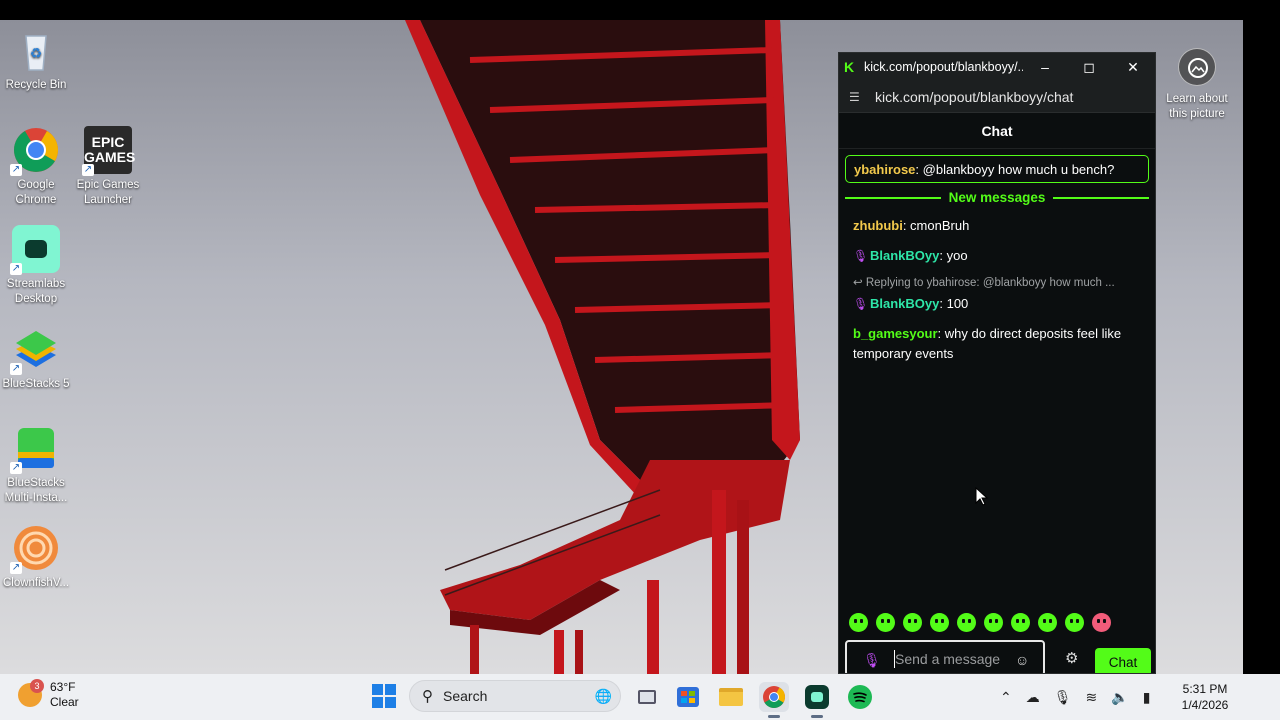 This screenshot has width=1280, height=720. What do you see at coordinates (895, 333) in the screenshot?
I see `chat-username: b_gamesyour` at bounding box center [895, 333].